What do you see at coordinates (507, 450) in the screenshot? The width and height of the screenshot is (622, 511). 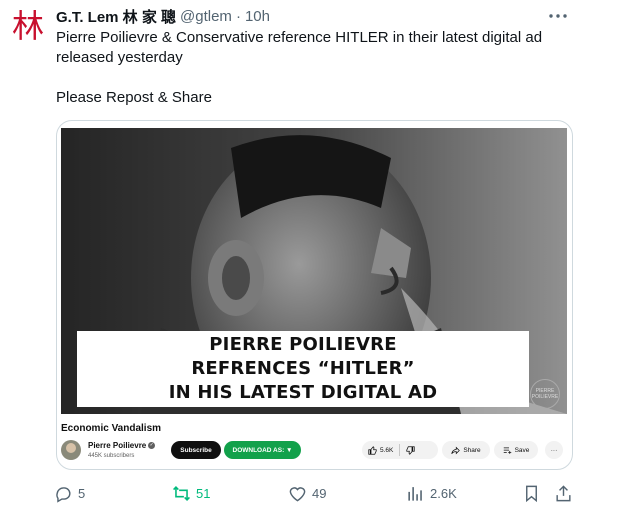 I see `save-playlist-icon` at bounding box center [507, 450].